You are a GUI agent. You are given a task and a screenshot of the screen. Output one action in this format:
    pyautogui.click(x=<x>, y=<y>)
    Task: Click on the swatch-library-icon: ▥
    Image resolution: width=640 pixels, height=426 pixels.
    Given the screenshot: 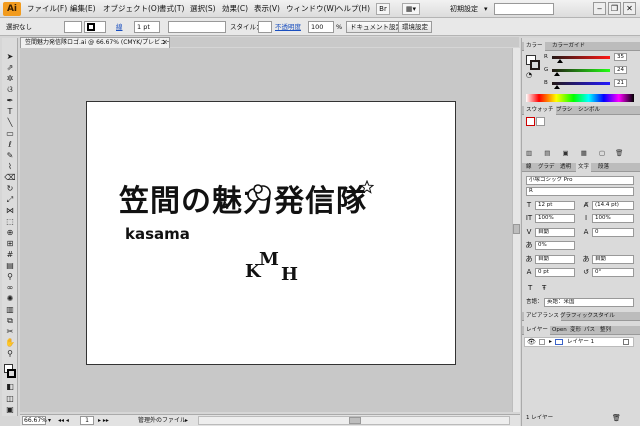 What is the action you would take?
    pyautogui.click(x=529, y=153)
    